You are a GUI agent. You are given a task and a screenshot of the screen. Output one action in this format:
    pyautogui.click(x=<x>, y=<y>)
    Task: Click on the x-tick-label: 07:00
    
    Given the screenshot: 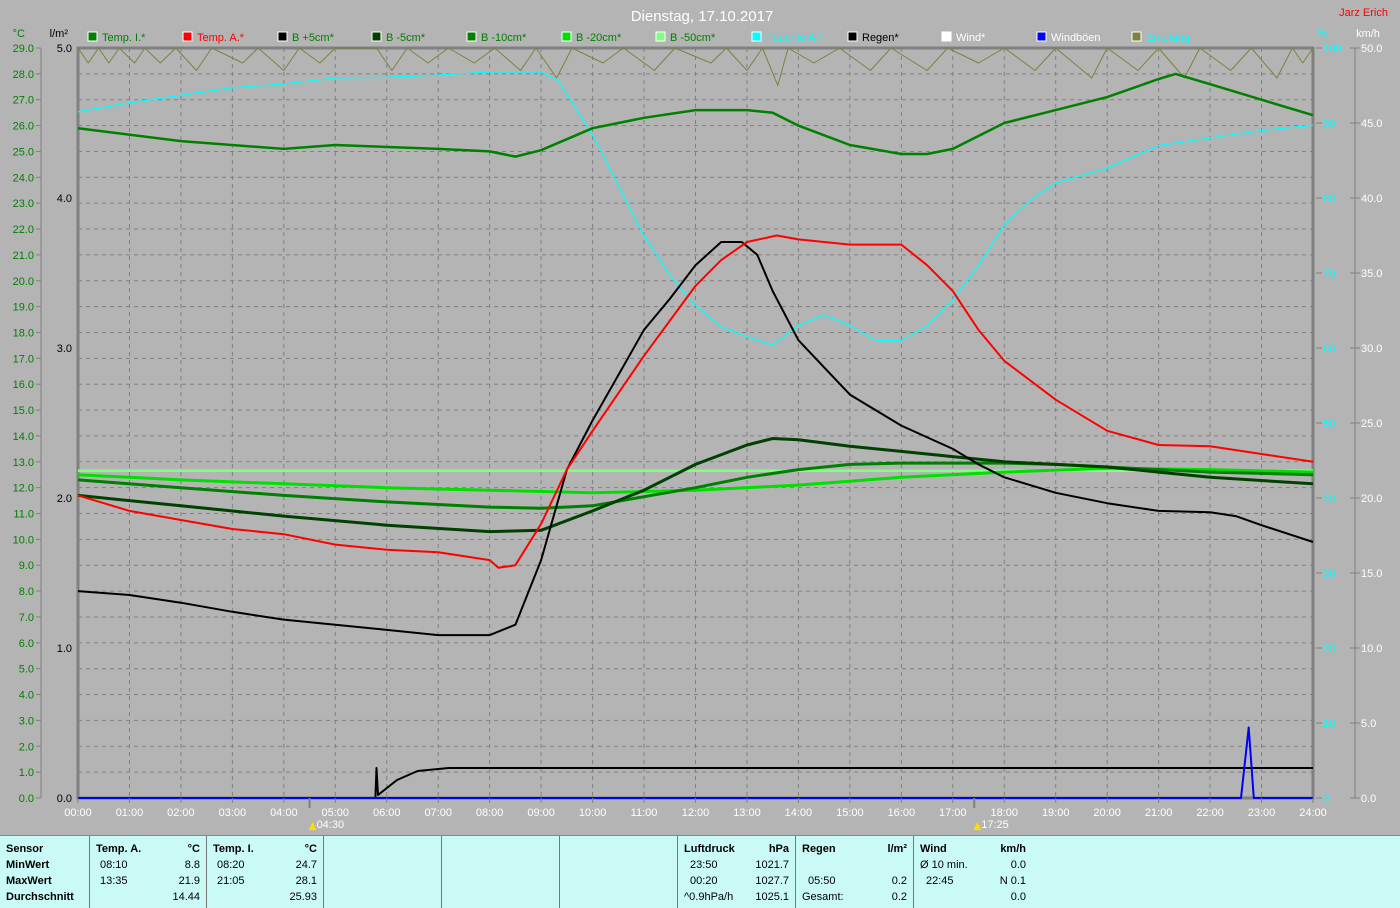 What is the action you would take?
    pyautogui.click(x=438, y=813)
    